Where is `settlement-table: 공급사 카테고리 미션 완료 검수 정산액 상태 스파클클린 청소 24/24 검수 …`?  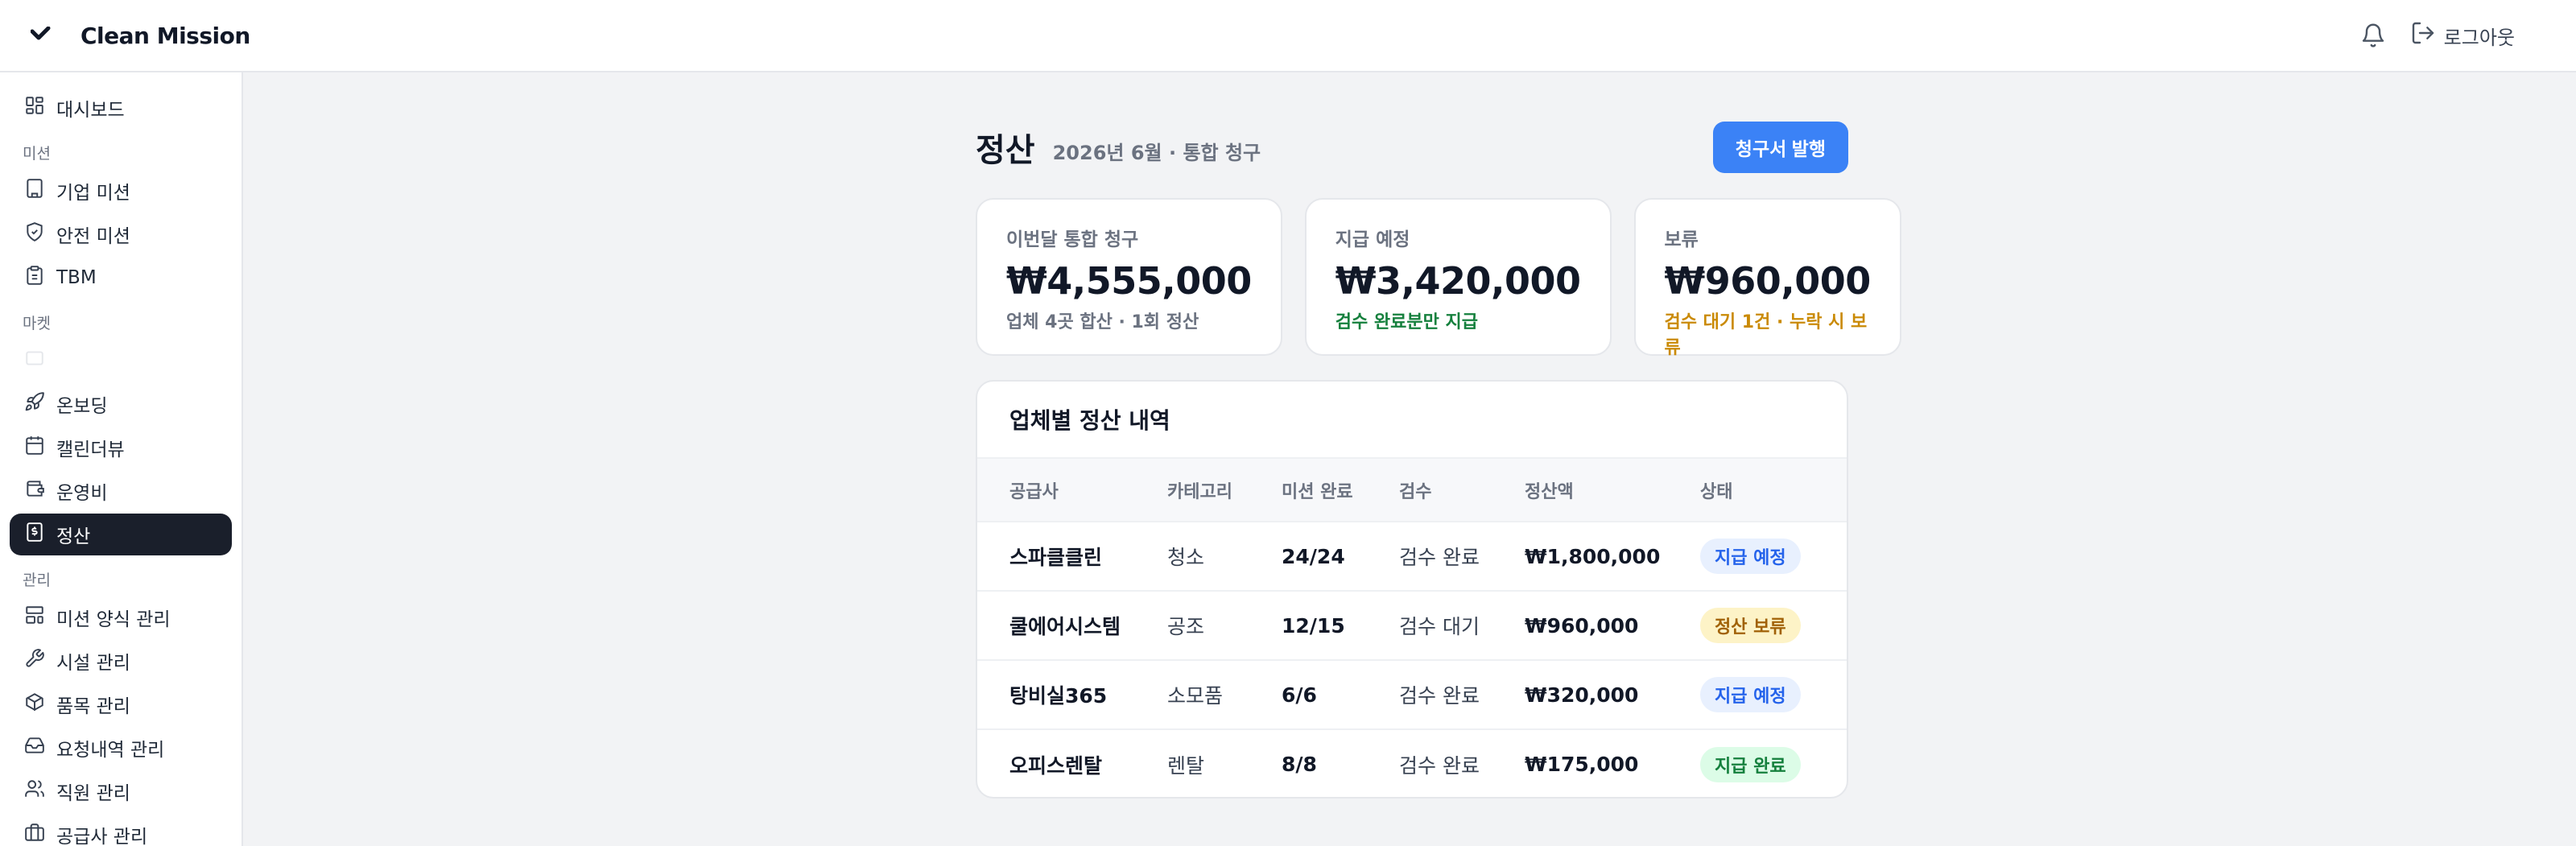 settlement-table: 공급사 카테고리 미션 완료 검수 정산액 상태 스파클클린 청소 24/24 검수 … is located at coordinates (1412, 628).